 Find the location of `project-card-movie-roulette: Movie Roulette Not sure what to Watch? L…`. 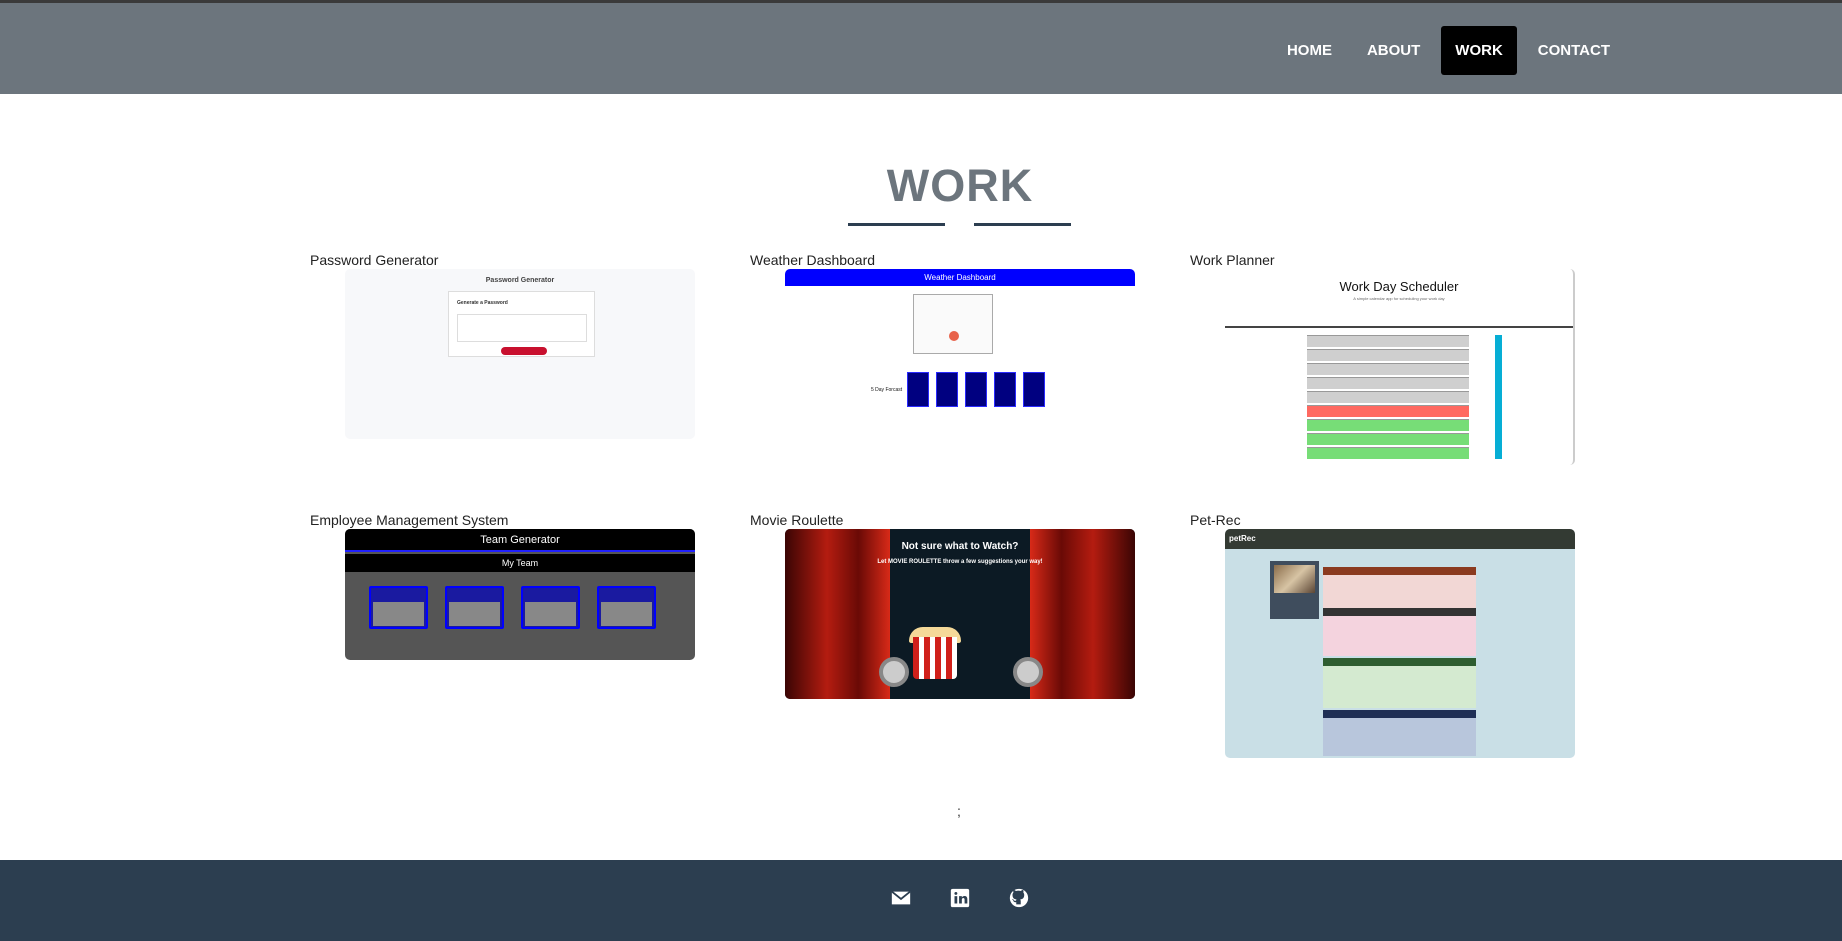

project-card-movie-roulette: Movie Roulette Not sure what to Watch? L… is located at coordinates (942, 606).